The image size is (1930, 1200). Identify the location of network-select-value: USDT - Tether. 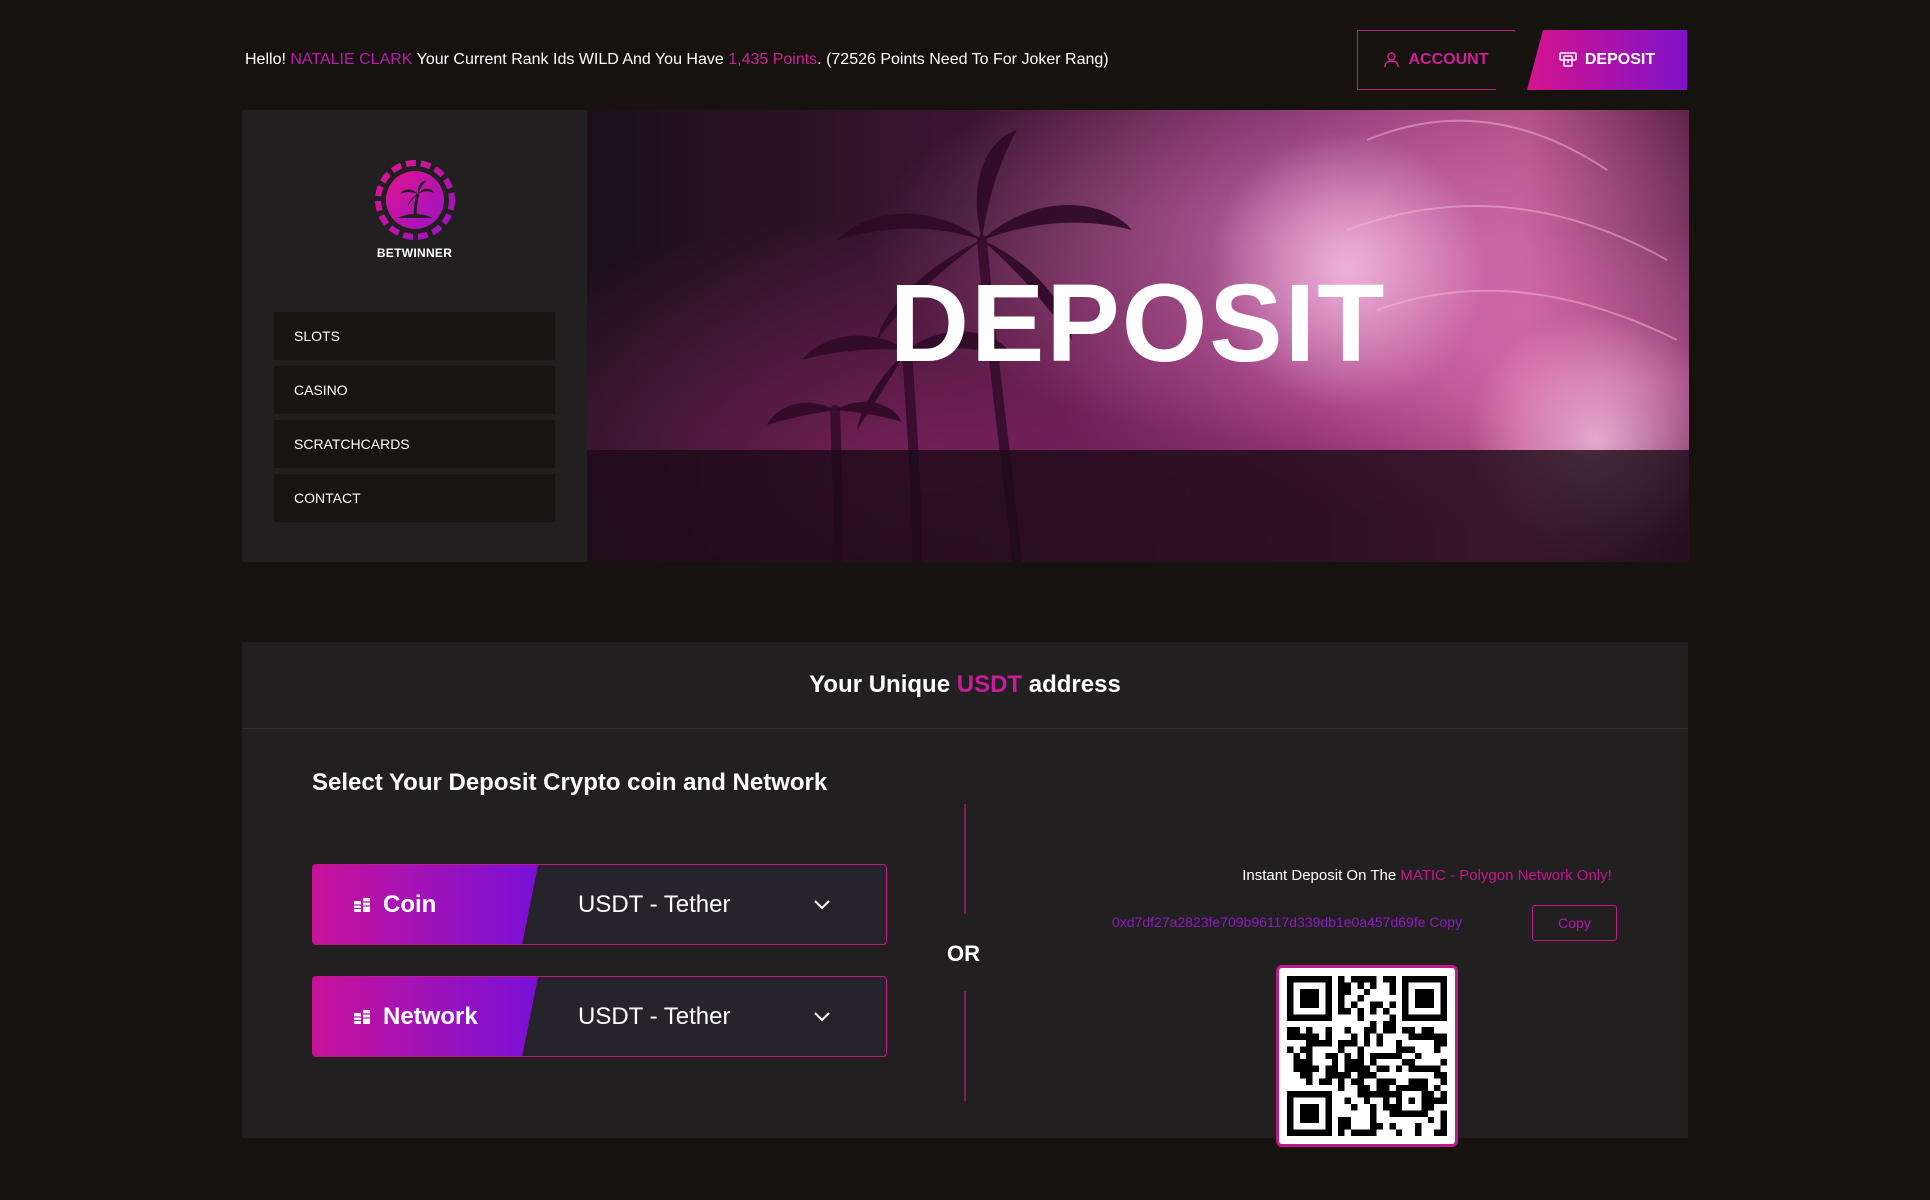
(712, 1016).